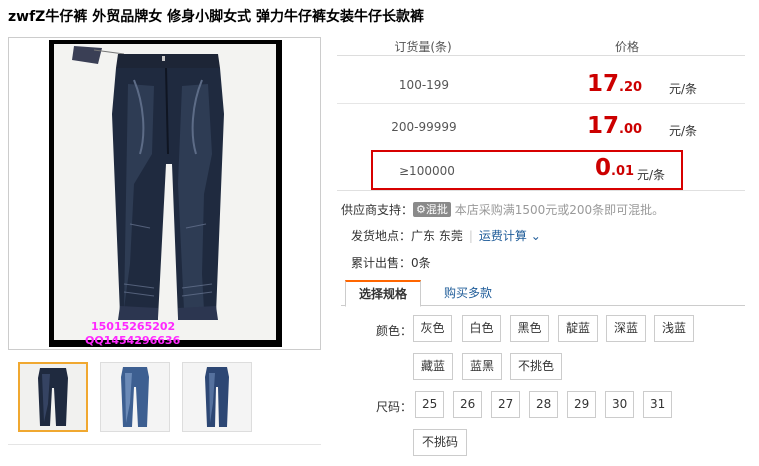 The width and height of the screenshot is (759, 466). Describe the element at coordinates (133, 326) in the screenshot. I see `watermark-phone: 15015265202` at that location.